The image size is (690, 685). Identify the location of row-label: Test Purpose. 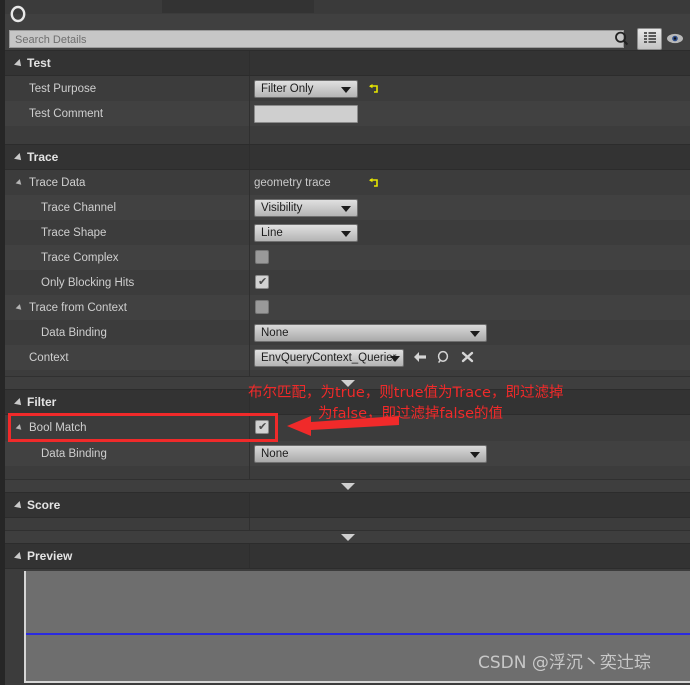
(63, 88).